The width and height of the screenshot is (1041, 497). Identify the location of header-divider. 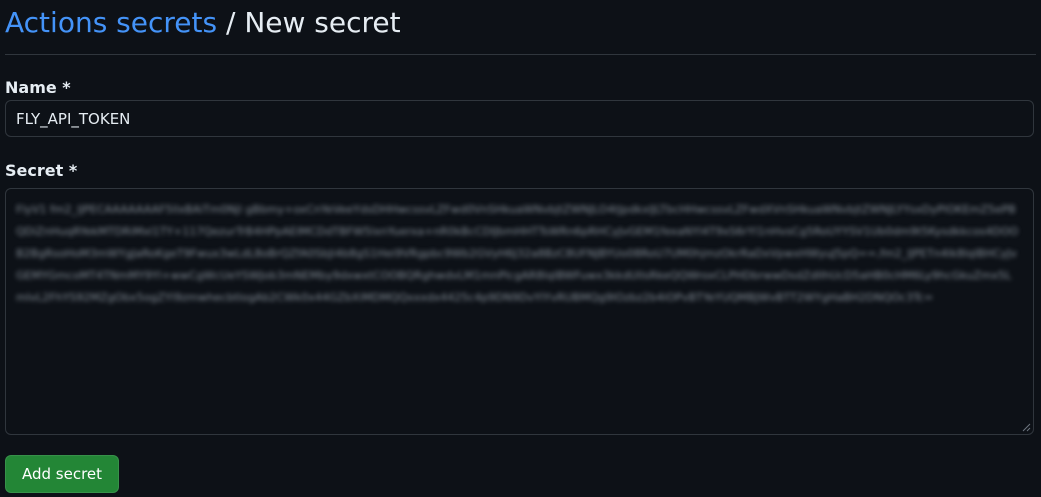
(520, 54).